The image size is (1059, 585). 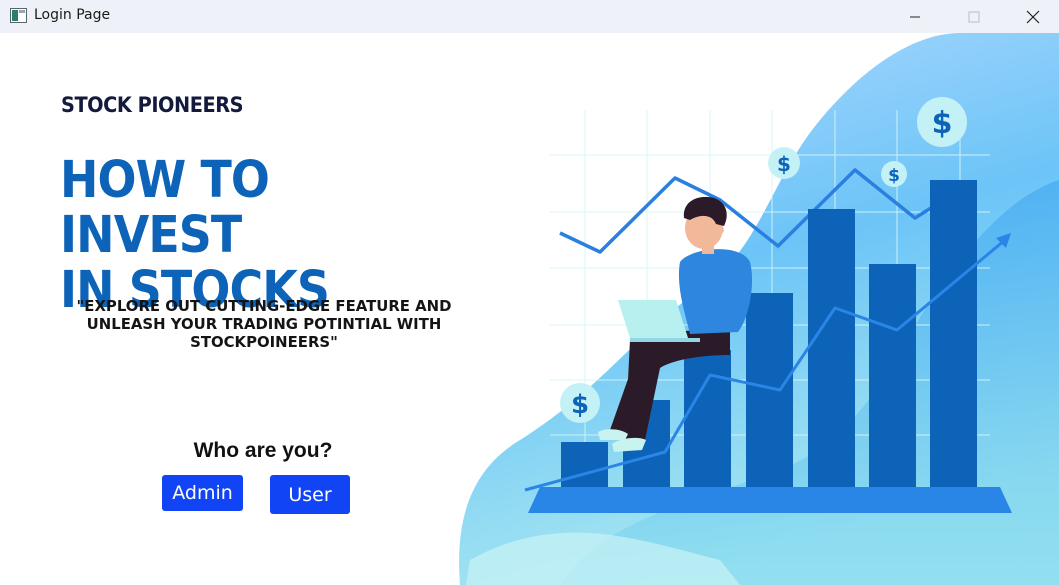 I want to click on minimize-icon, so click(x=915, y=16).